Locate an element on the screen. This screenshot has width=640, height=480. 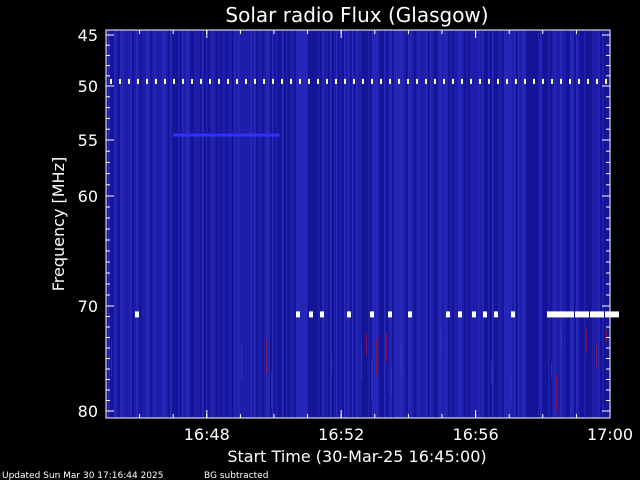
y-tick-label: 55 is located at coordinates (88, 140).